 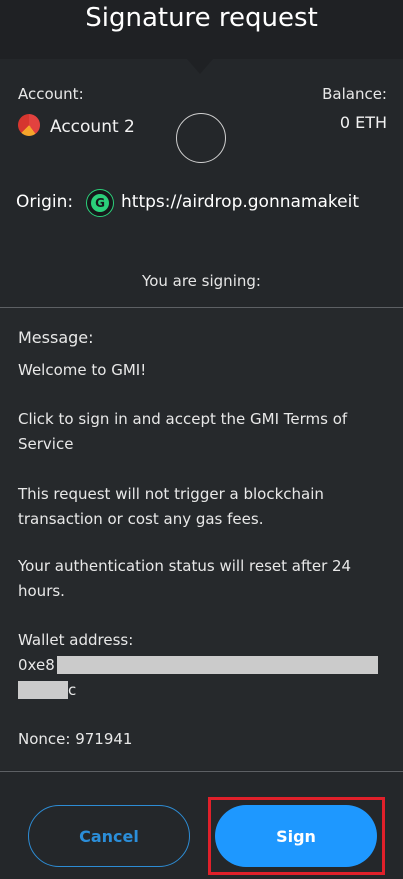 What do you see at coordinates (51, 94) in the screenshot?
I see `account-label: Account:` at bounding box center [51, 94].